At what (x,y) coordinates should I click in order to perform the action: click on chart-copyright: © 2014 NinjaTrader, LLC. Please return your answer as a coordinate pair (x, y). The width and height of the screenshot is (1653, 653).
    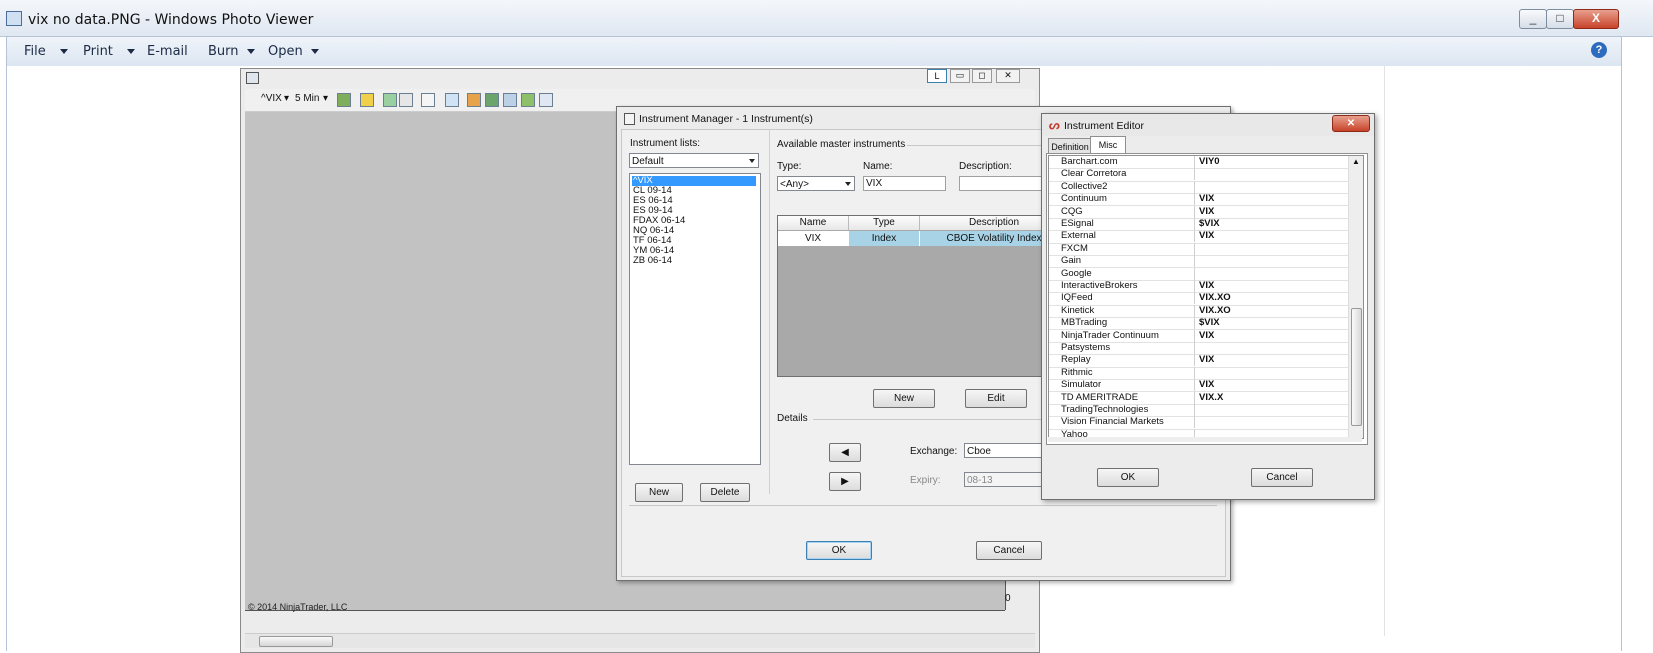
    Looking at the image, I should click on (298, 607).